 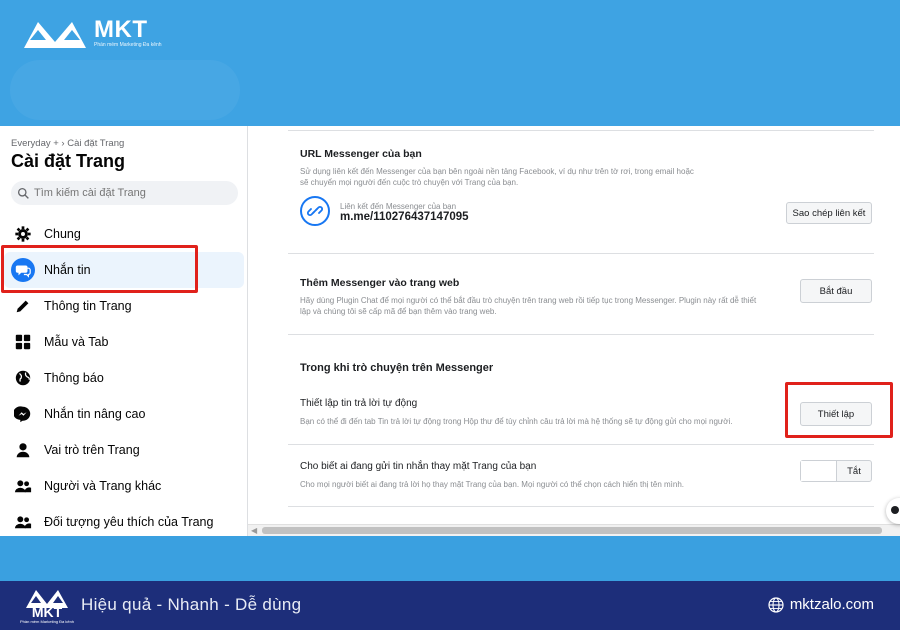 I want to click on search-icon, so click(x=23, y=193).